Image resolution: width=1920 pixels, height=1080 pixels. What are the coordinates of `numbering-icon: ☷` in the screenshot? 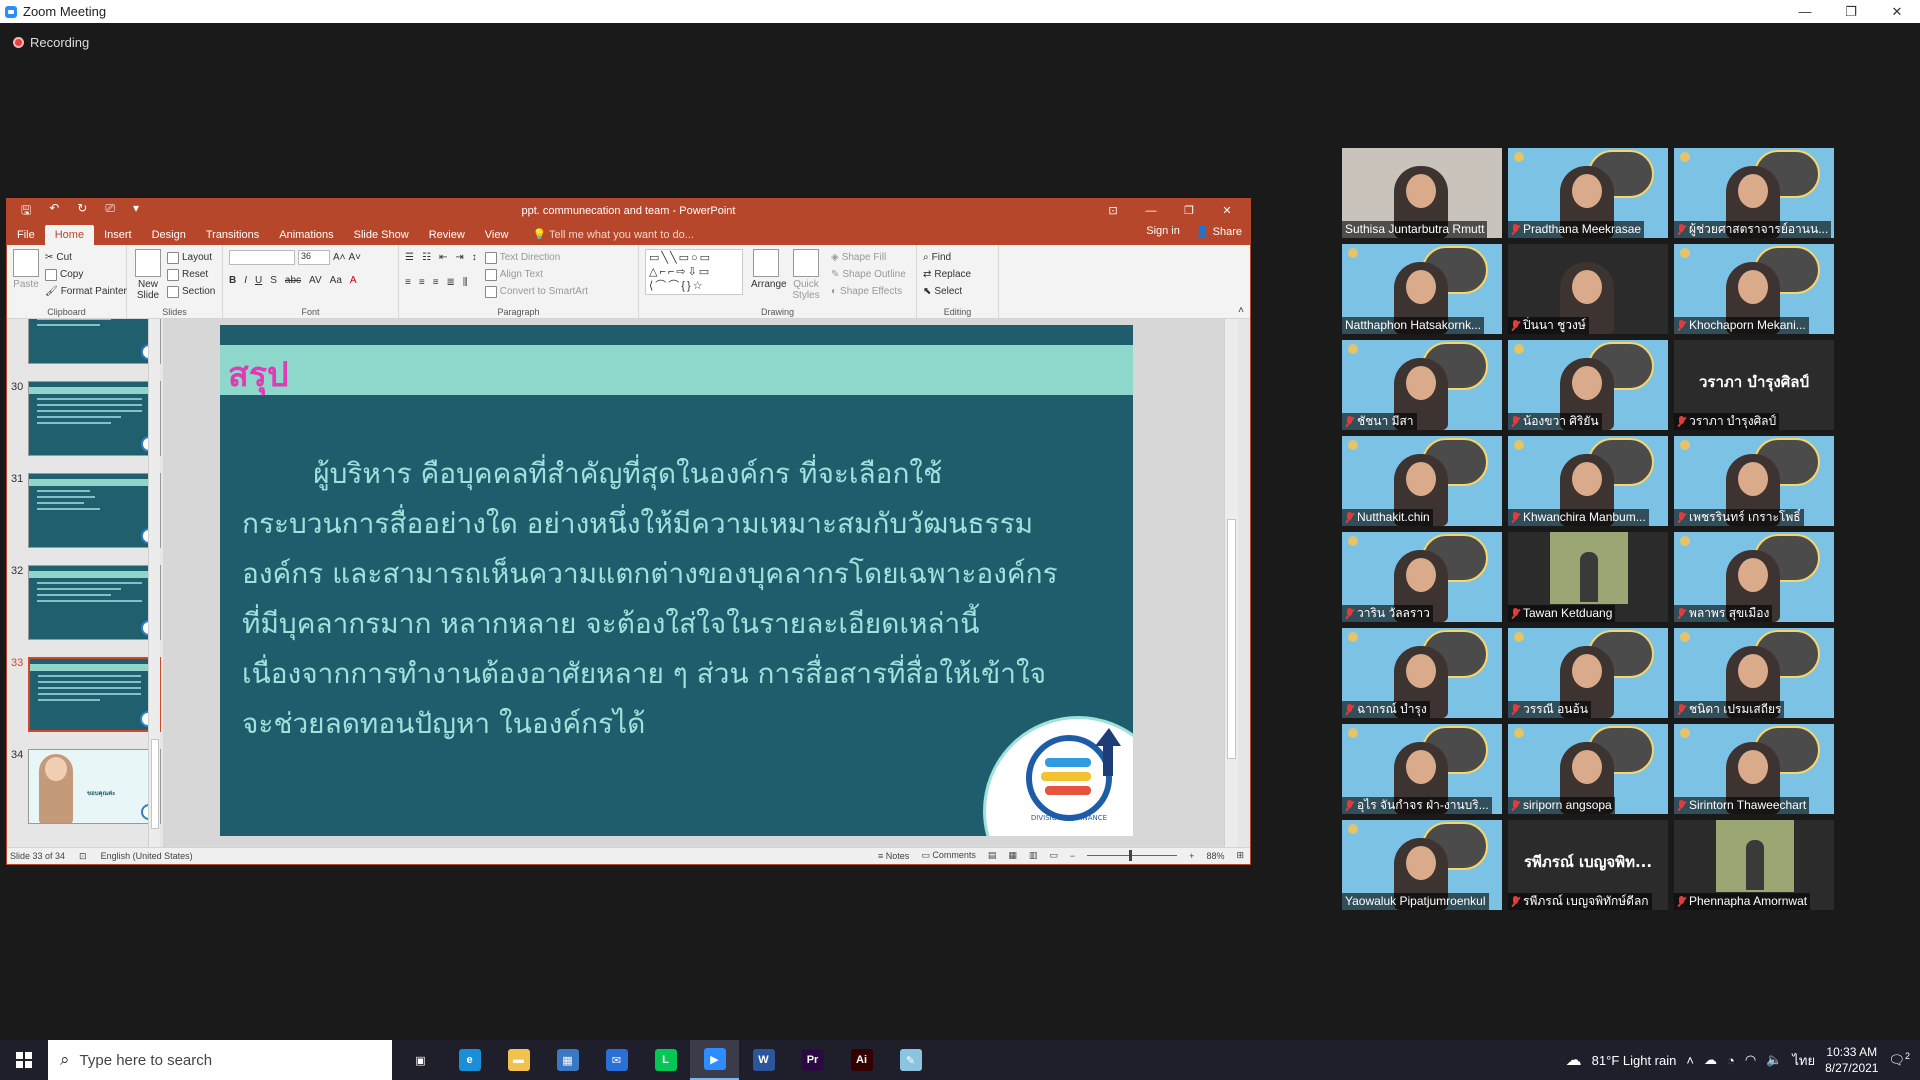 It's located at (426, 257).